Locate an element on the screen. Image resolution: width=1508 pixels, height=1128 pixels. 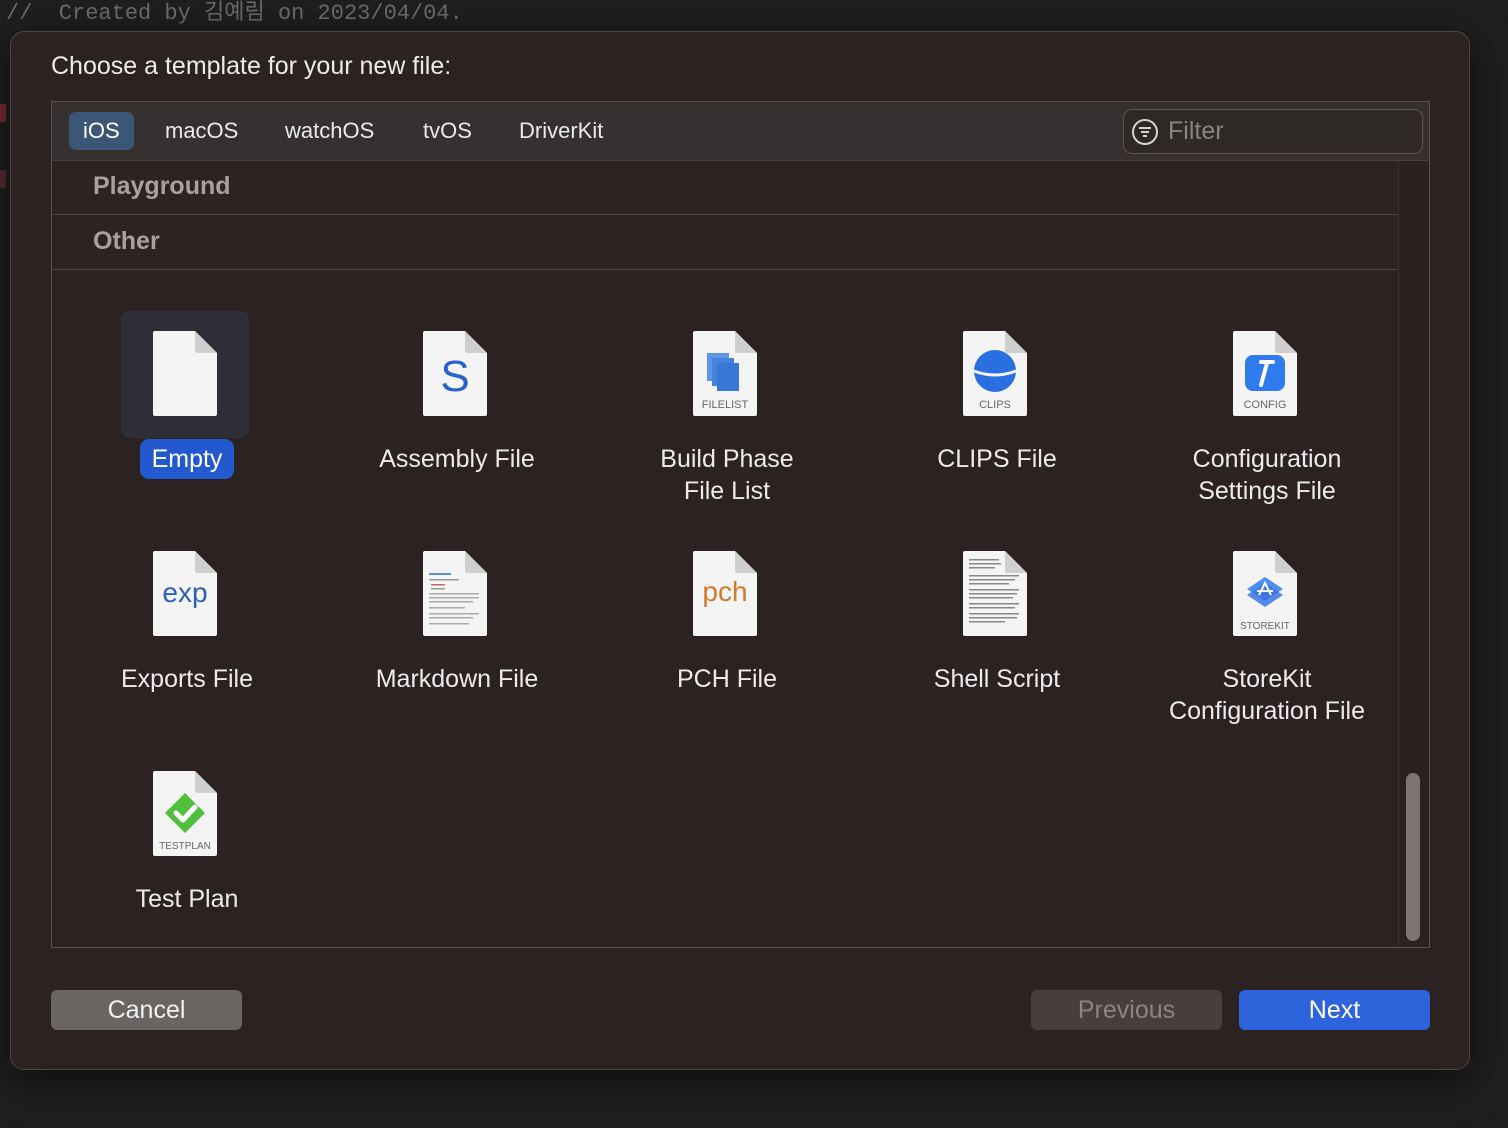
sheet-title: Choose a template for your new file: is located at coordinates (251, 66).